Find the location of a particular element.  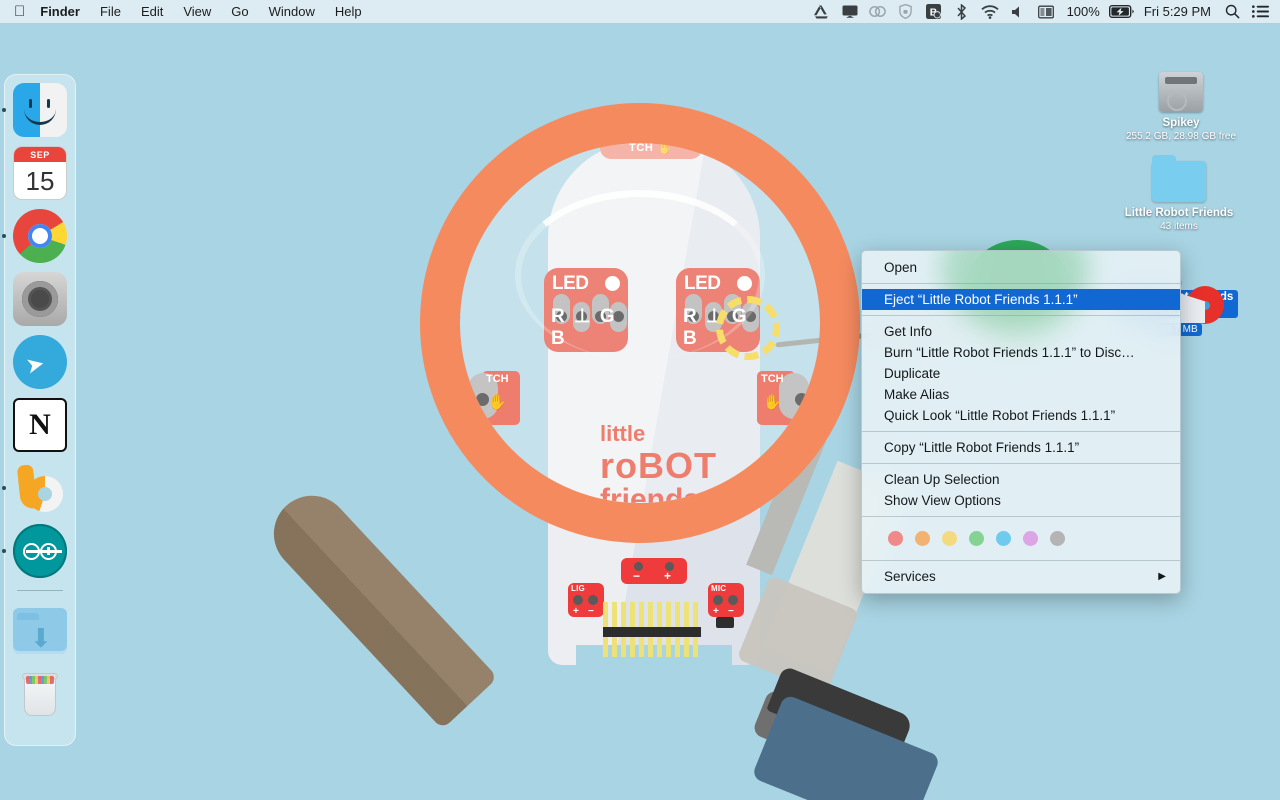

dock-item-trash is located at coordinates (40, 694).